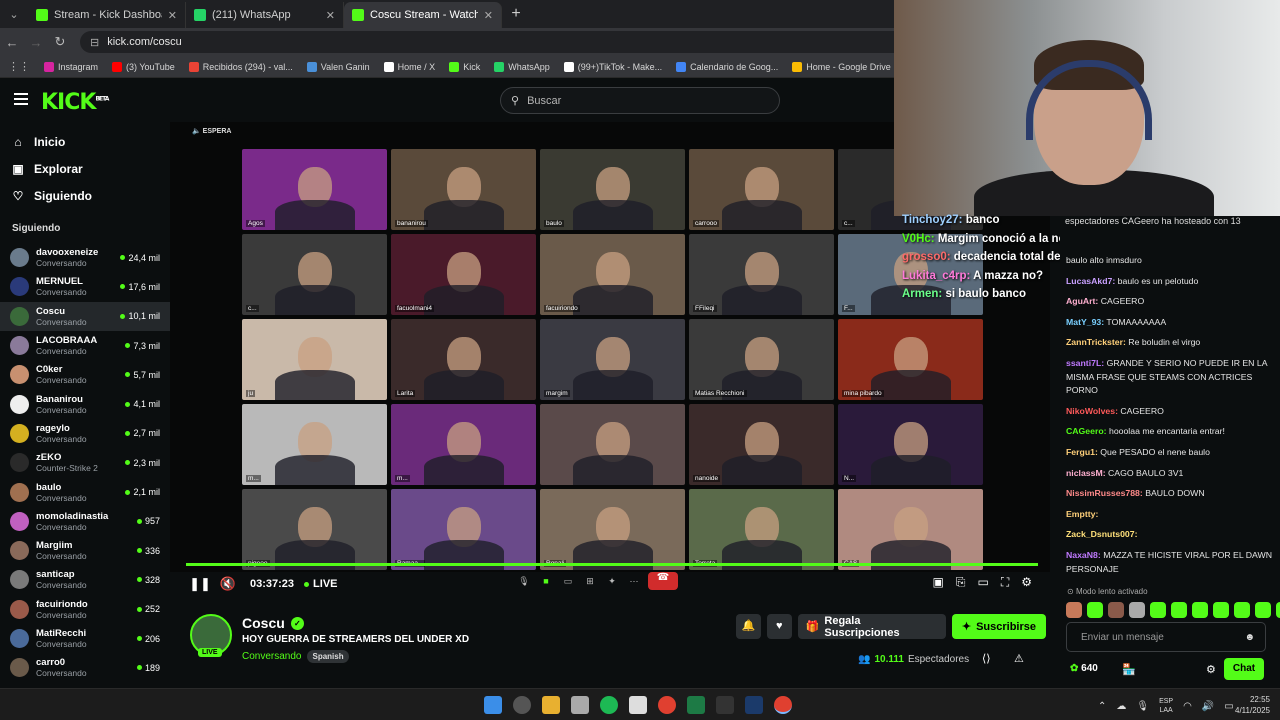 The width and height of the screenshot is (1280, 720). What do you see at coordinates (85, 433) in the screenshot?
I see `sidebar-channel: rageylo Conversando 2,7 mil` at bounding box center [85, 433].